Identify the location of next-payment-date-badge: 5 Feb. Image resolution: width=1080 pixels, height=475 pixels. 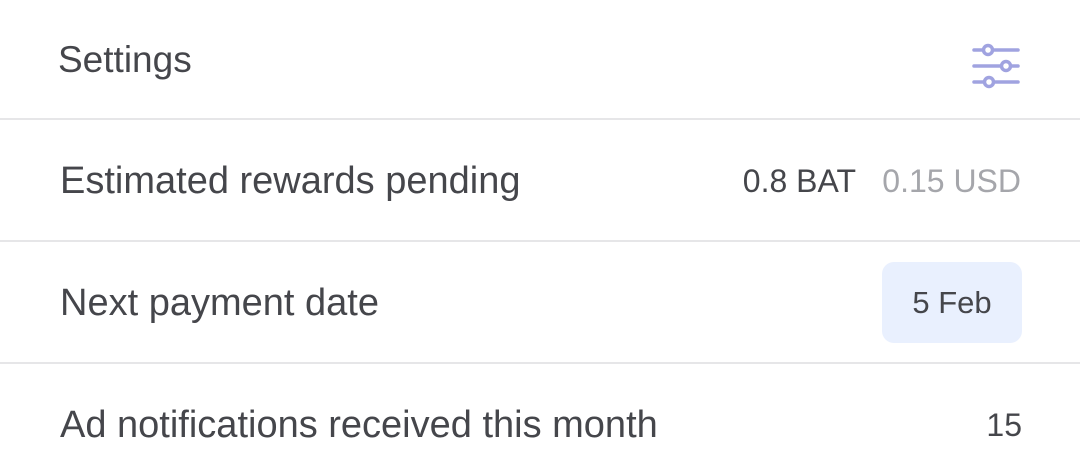
(952, 302).